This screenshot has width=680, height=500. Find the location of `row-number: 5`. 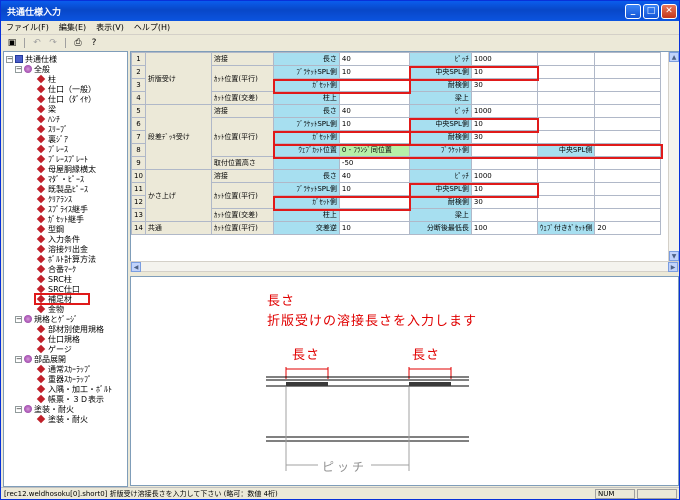

row-number: 5 is located at coordinates (138, 111).